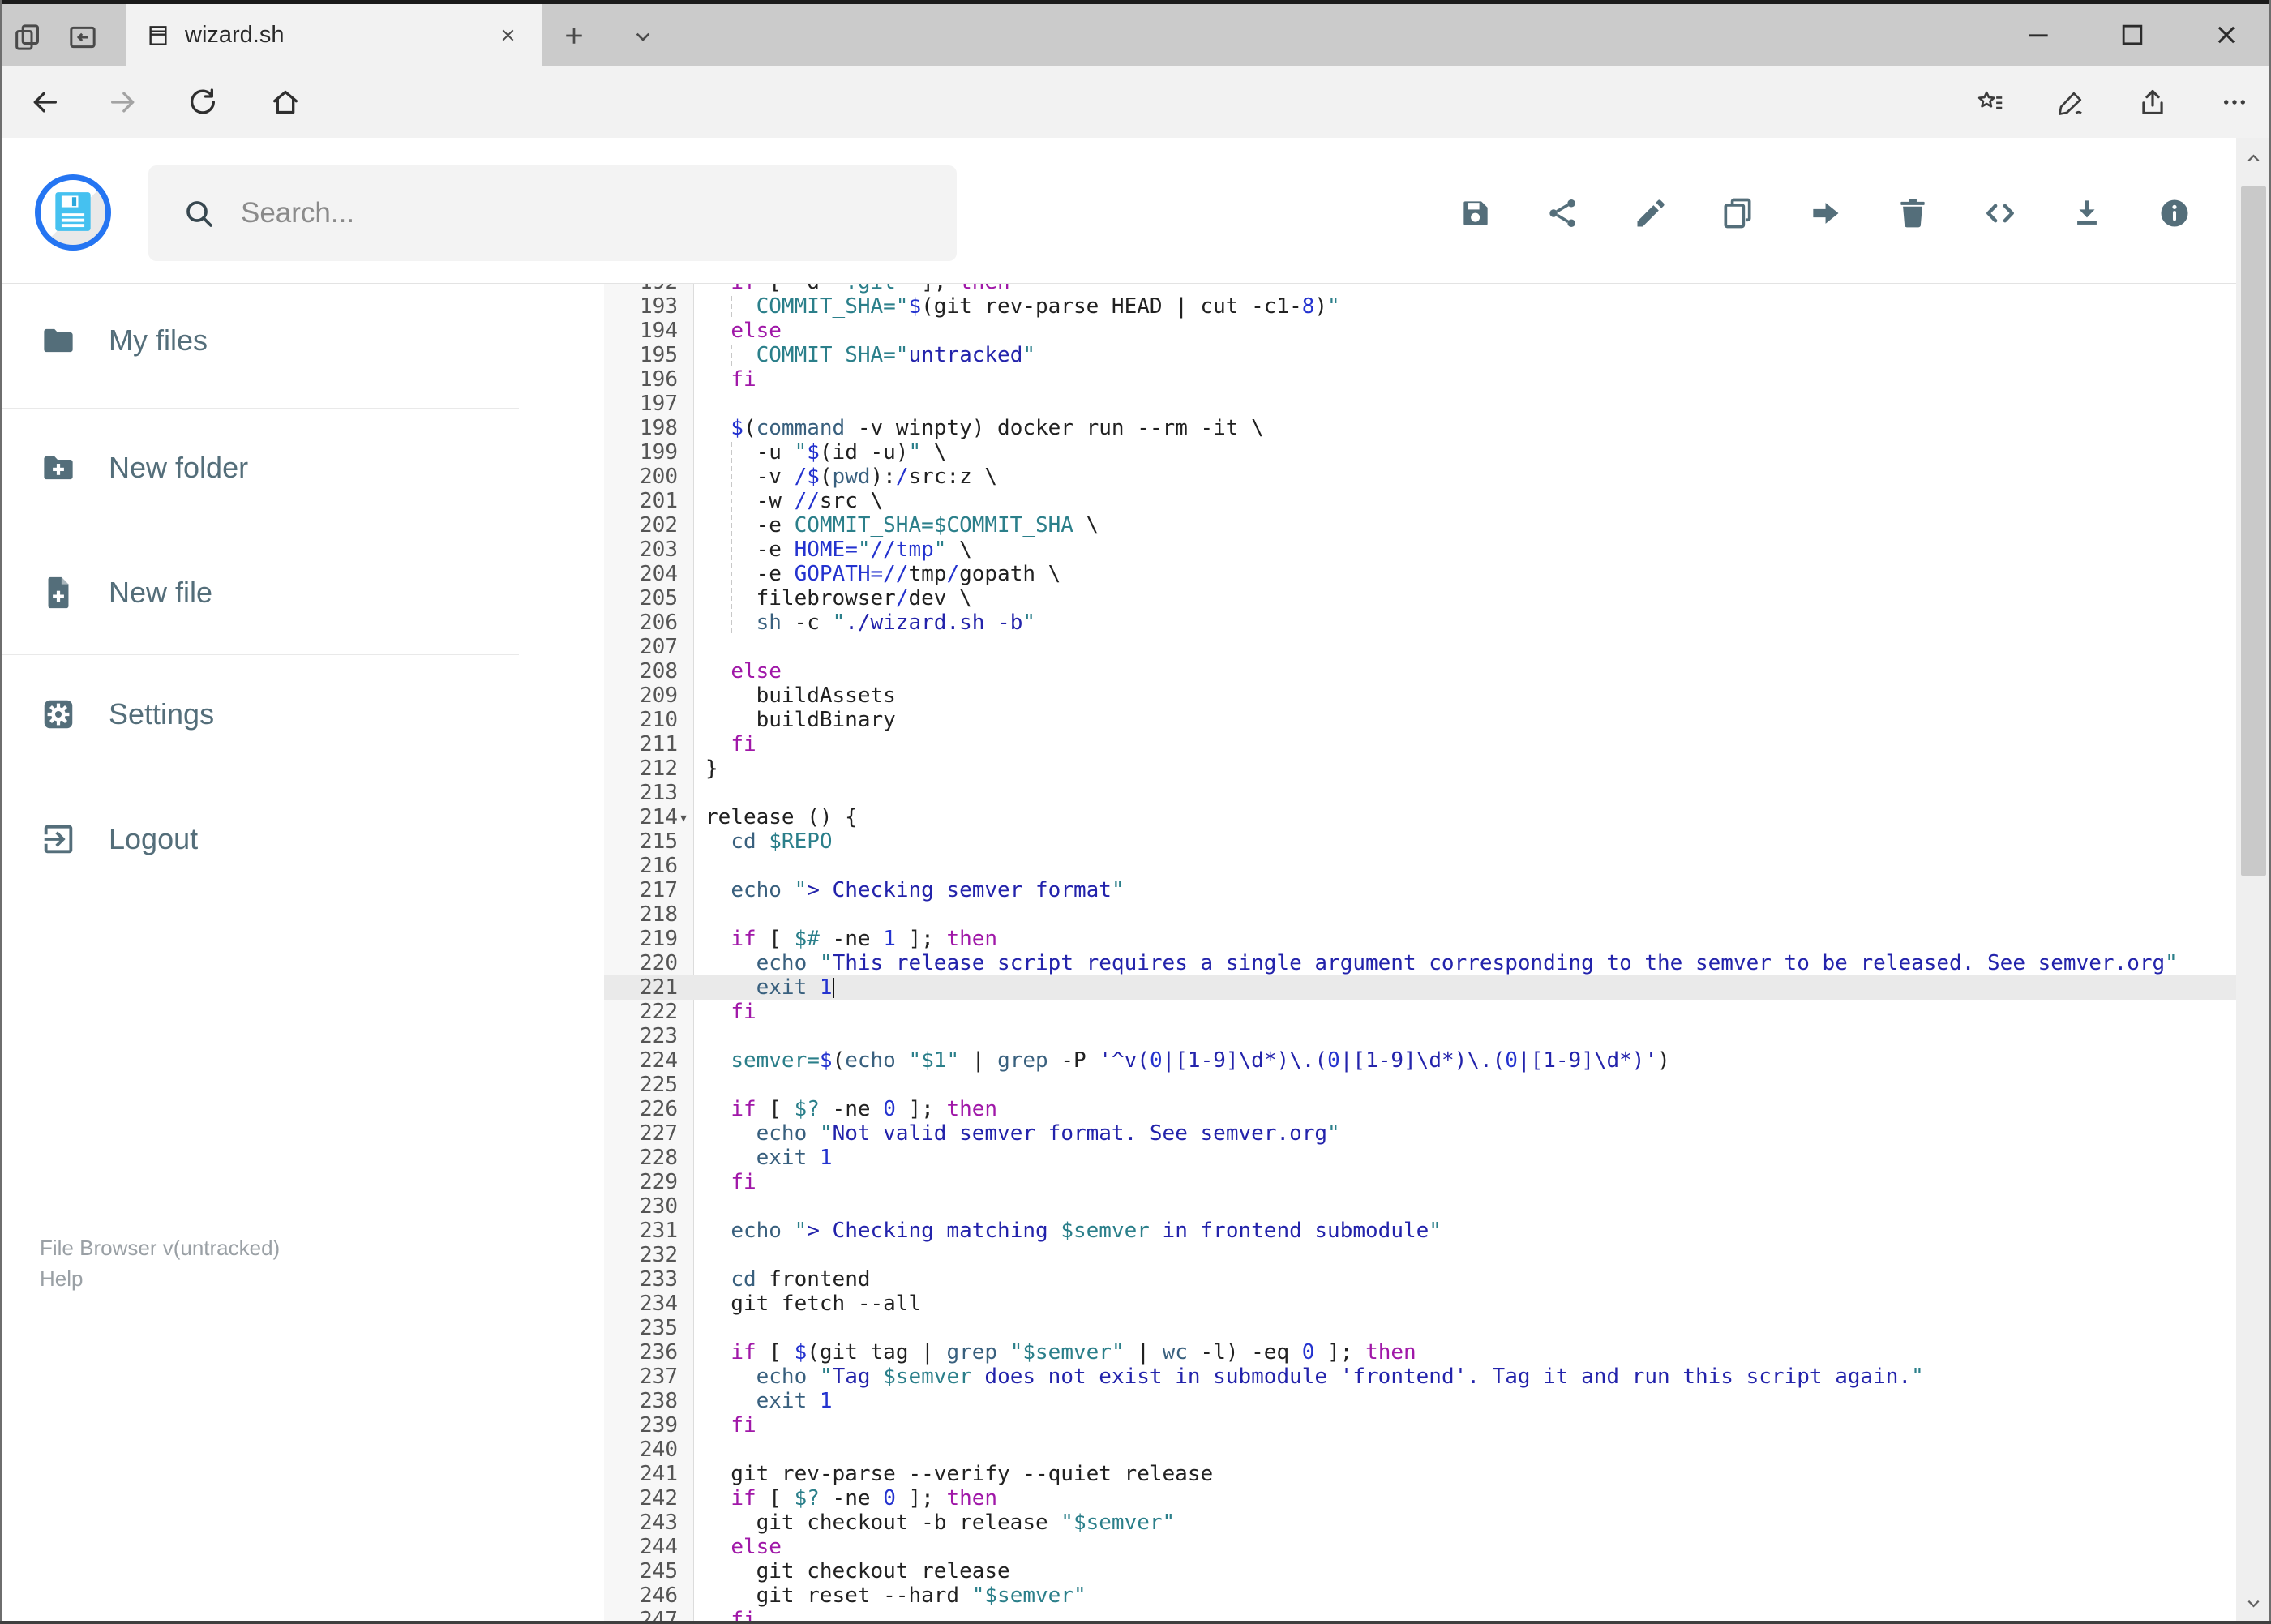  Describe the element at coordinates (1420, 1450) in the screenshot. I see `code-line: 240` at that location.